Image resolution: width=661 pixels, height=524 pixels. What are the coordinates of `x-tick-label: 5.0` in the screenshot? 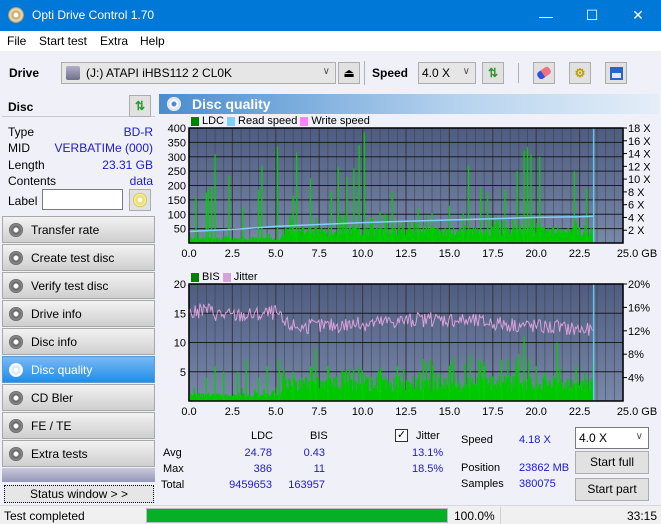 It's located at (275, 254).